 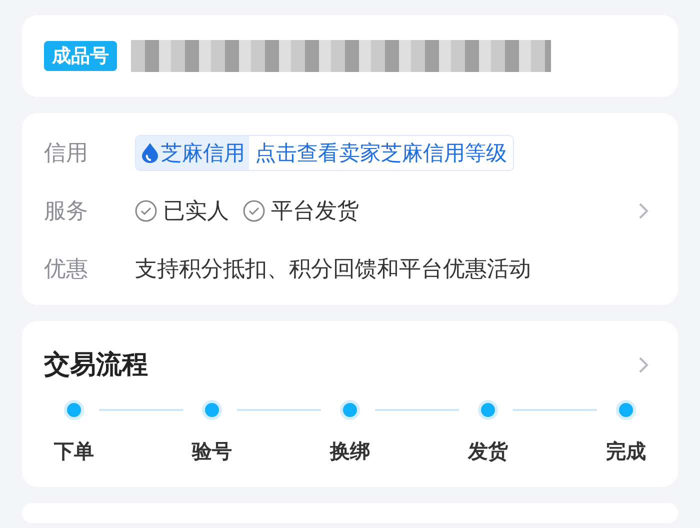 What do you see at coordinates (66, 212) in the screenshot?
I see `info-label: 服务` at bounding box center [66, 212].